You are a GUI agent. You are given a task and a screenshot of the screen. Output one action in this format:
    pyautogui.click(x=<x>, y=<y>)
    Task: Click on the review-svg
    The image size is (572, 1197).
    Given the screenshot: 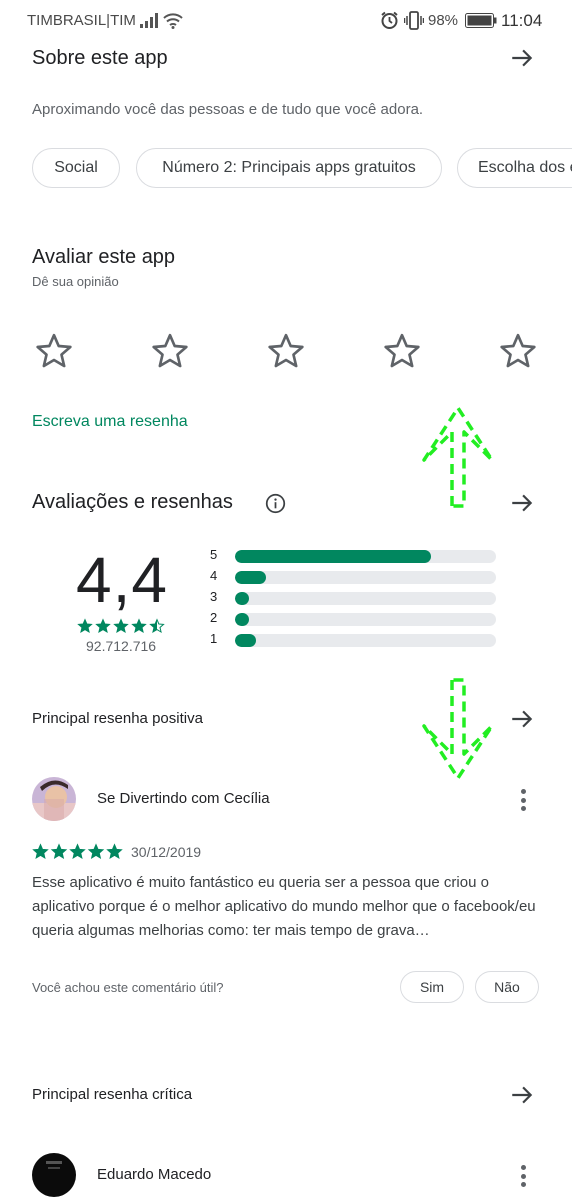 What is the action you would take?
    pyautogui.click(x=77, y=851)
    